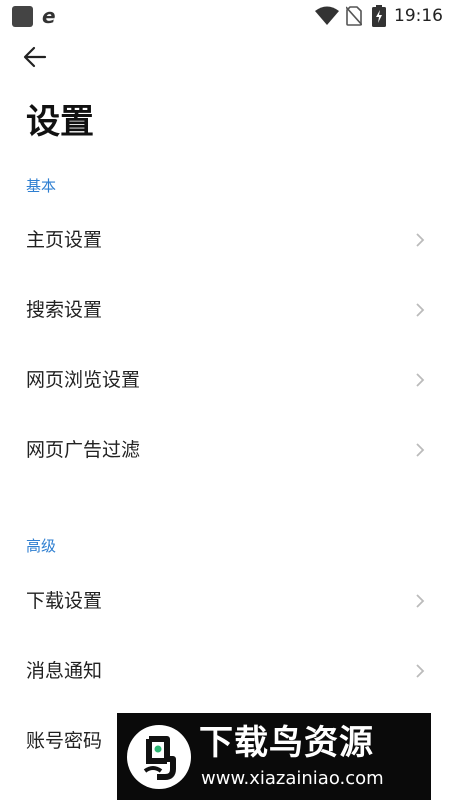 Image resolution: width=450 pixels, height=800 pixels. Describe the element at coordinates (83, 450) in the screenshot. I see `settings-item-label: 网页广告过滤` at that location.